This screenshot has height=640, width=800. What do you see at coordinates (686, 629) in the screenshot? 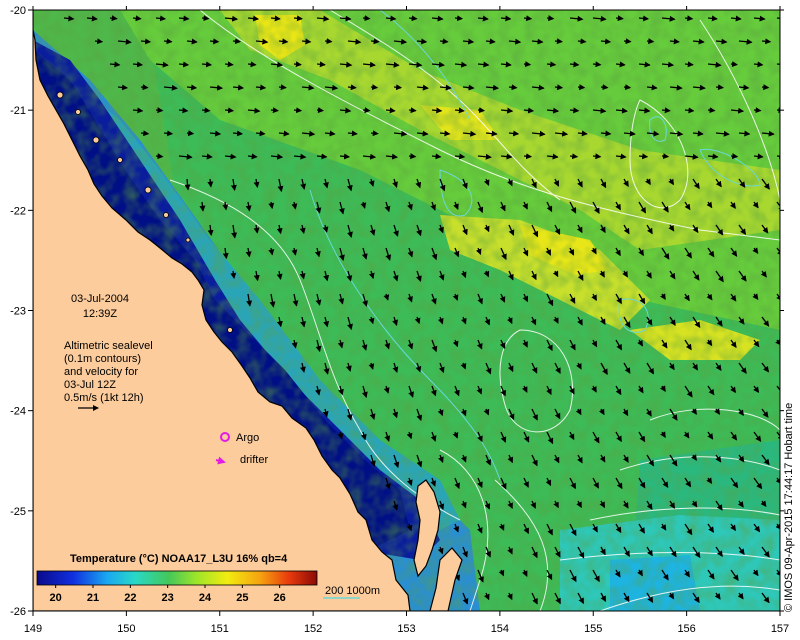
I see `x-tick-label: 156` at bounding box center [686, 629].